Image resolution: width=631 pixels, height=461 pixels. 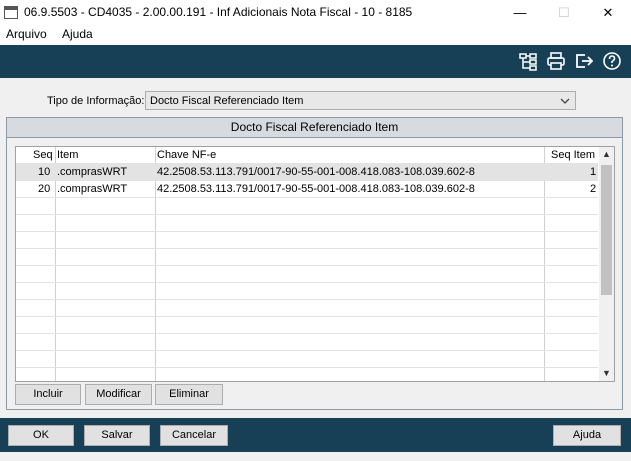 What do you see at coordinates (606, 230) in the screenshot?
I see `scrollbar-thumb` at bounding box center [606, 230].